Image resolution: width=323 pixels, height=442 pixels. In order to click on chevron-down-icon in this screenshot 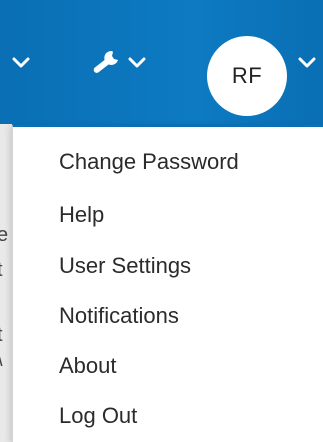, I will do `click(21, 63)`.